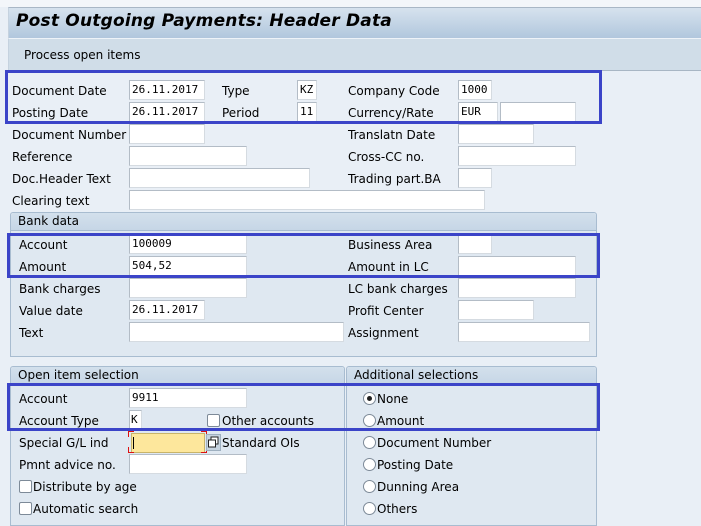 The width and height of the screenshot is (701, 526). Describe the element at coordinates (167, 310) in the screenshot. I see `value-date-field: 26.11.2017` at that location.